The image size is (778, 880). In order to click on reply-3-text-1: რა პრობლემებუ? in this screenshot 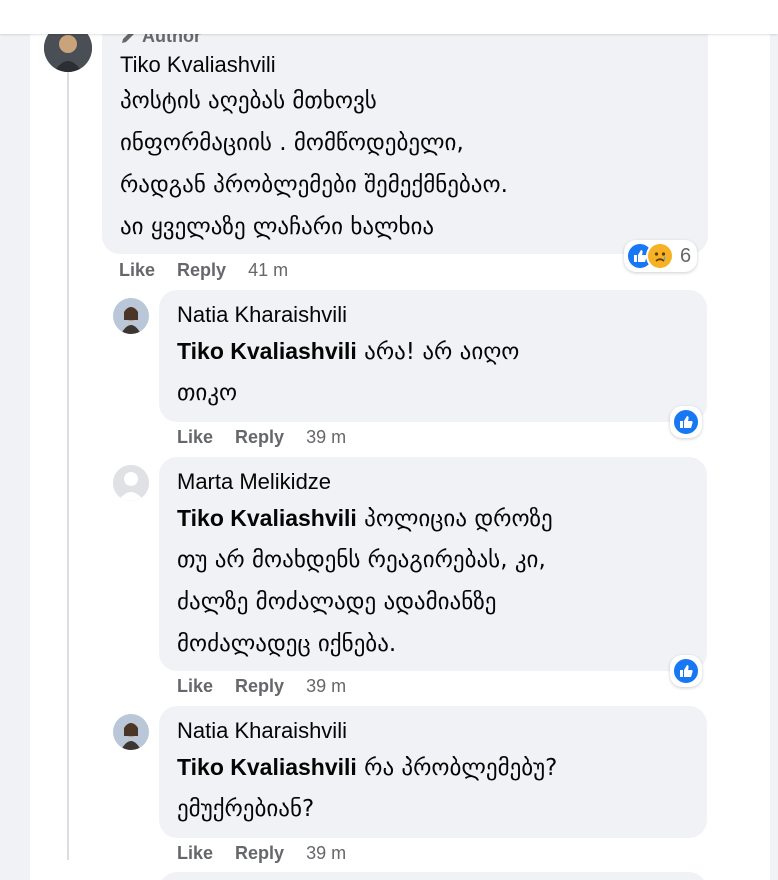, I will do `click(461, 768)`.